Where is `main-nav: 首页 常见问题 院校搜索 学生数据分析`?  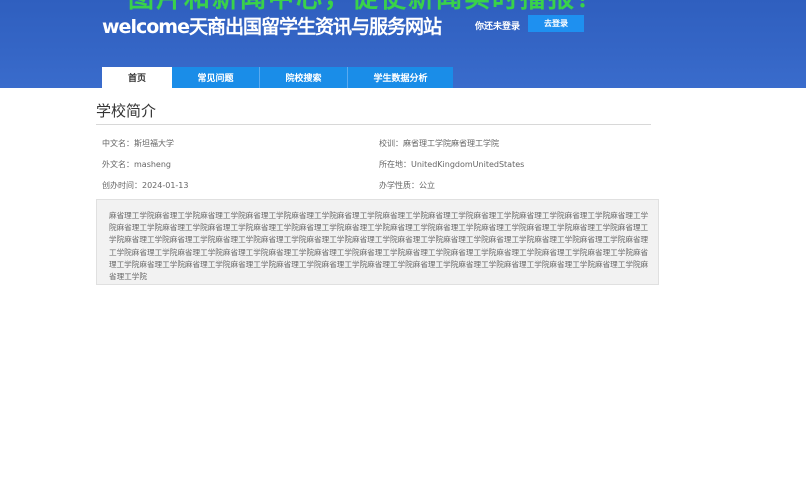
main-nav: 首页 常见问题 院校搜索 学生数据分析 is located at coordinates (277, 77).